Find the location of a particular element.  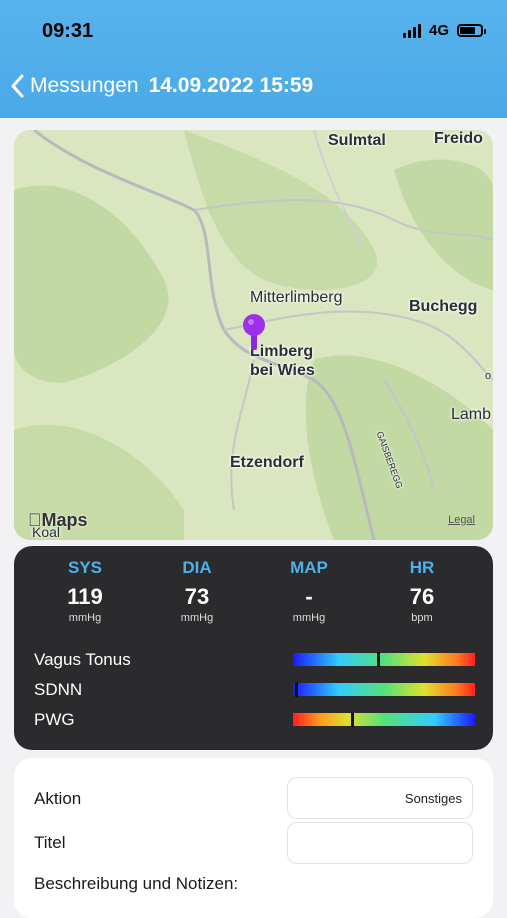

status-indicators: 4G is located at coordinates (444, 30).